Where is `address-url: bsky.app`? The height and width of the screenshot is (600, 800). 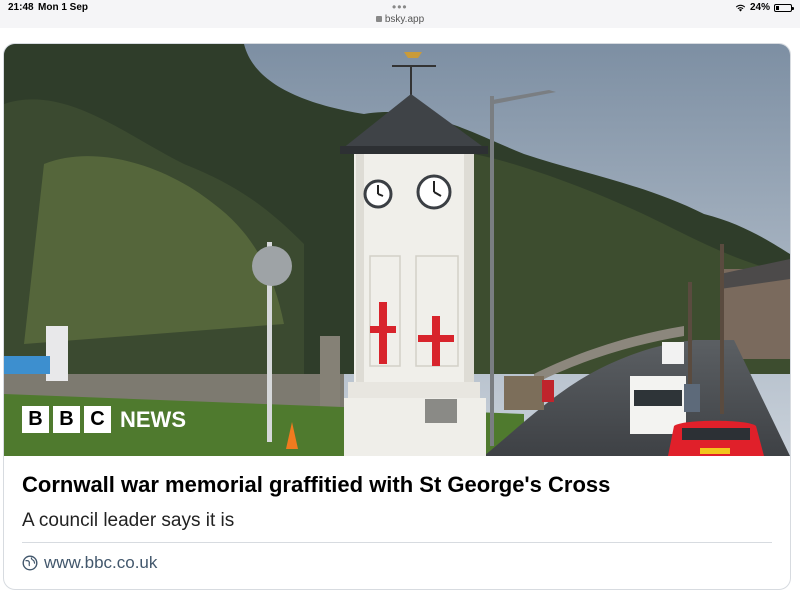
address-url: bsky.app is located at coordinates (404, 19).